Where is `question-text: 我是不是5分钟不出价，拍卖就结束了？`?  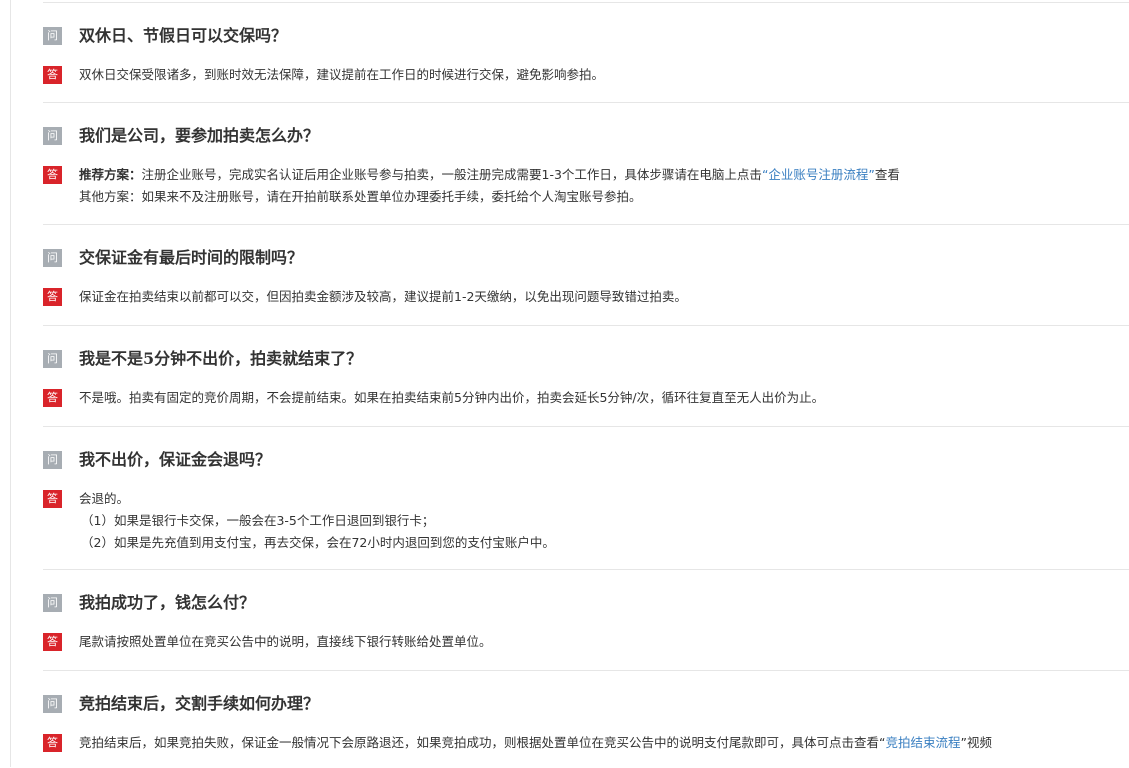
question-text: 我是不是5分钟不出价，拍卖就结束了？ is located at coordinates (221, 358).